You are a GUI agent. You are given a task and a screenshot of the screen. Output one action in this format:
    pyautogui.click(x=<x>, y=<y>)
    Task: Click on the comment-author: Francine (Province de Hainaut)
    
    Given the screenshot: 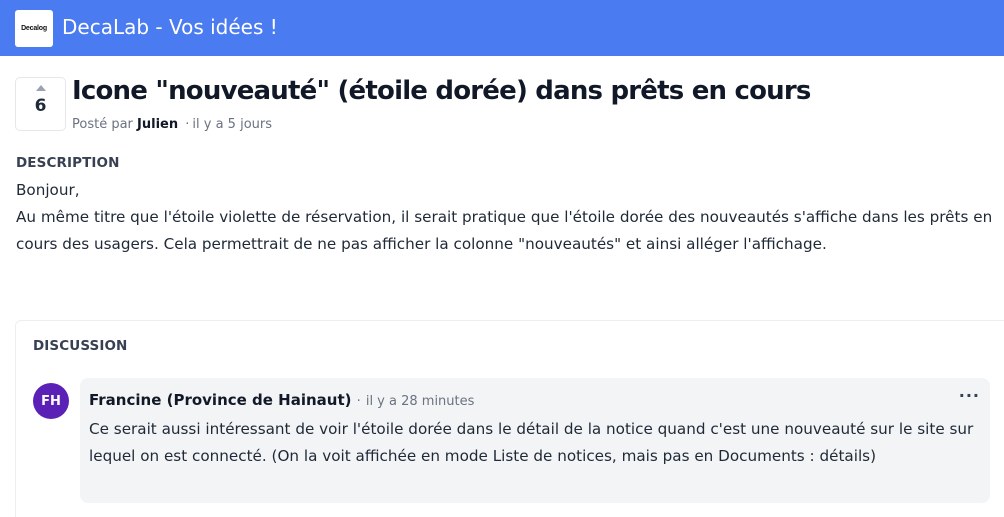 What is the action you would take?
    pyautogui.click(x=220, y=400)
    